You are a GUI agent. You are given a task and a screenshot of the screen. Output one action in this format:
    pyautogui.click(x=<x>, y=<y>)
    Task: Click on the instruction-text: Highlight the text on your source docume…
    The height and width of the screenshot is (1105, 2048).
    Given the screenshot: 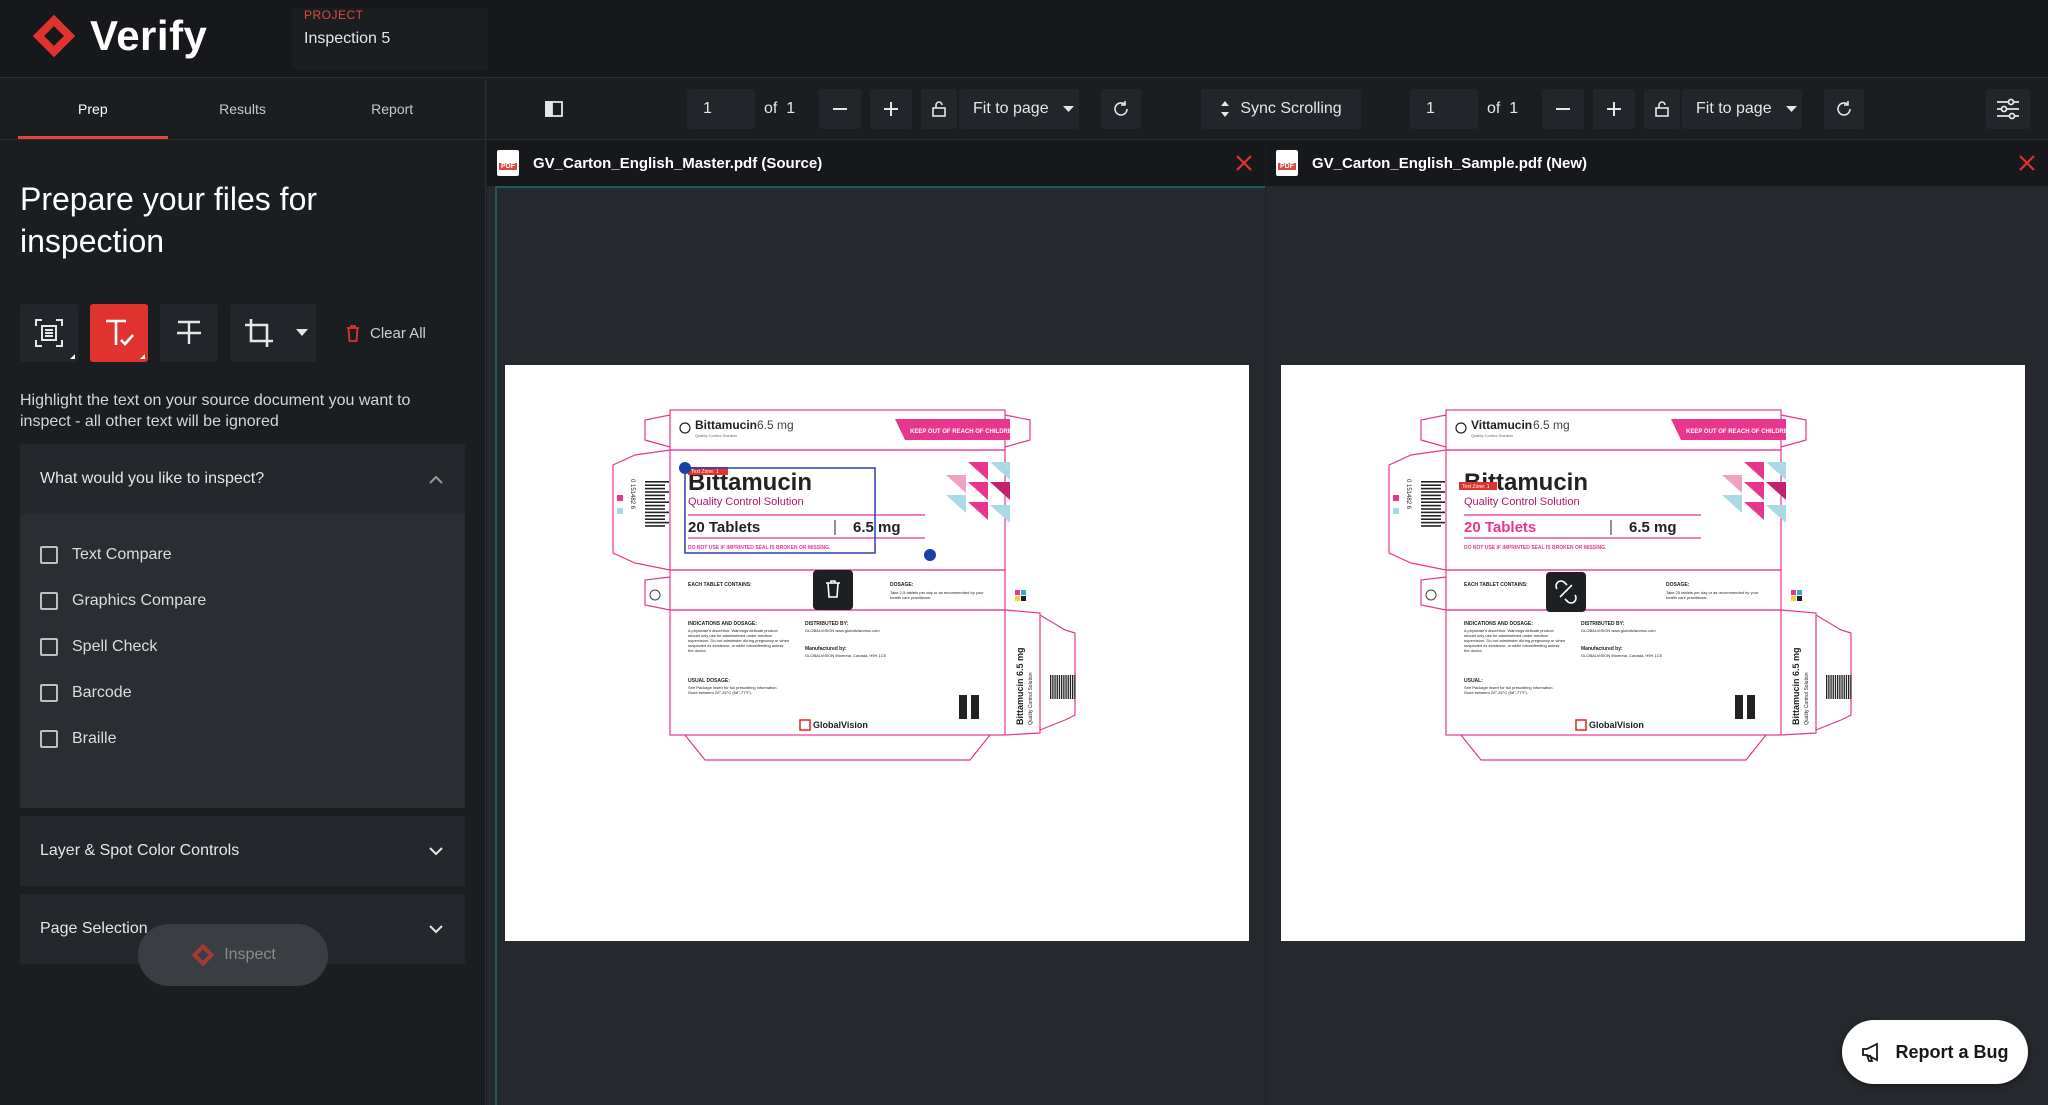 What is the action you would take?
    pyautogui.click(x=215, y=411)
    